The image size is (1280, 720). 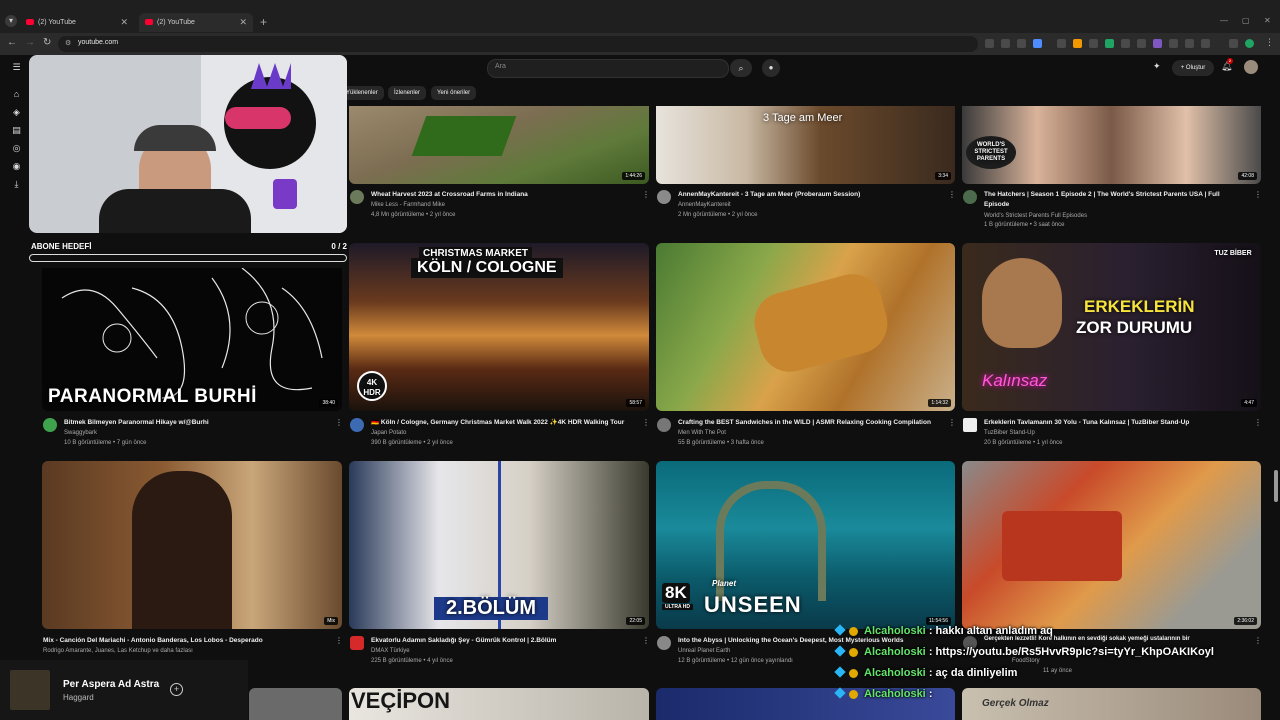 I want to click on chip-watched: İzlenenler, so click(x=407, y=93).